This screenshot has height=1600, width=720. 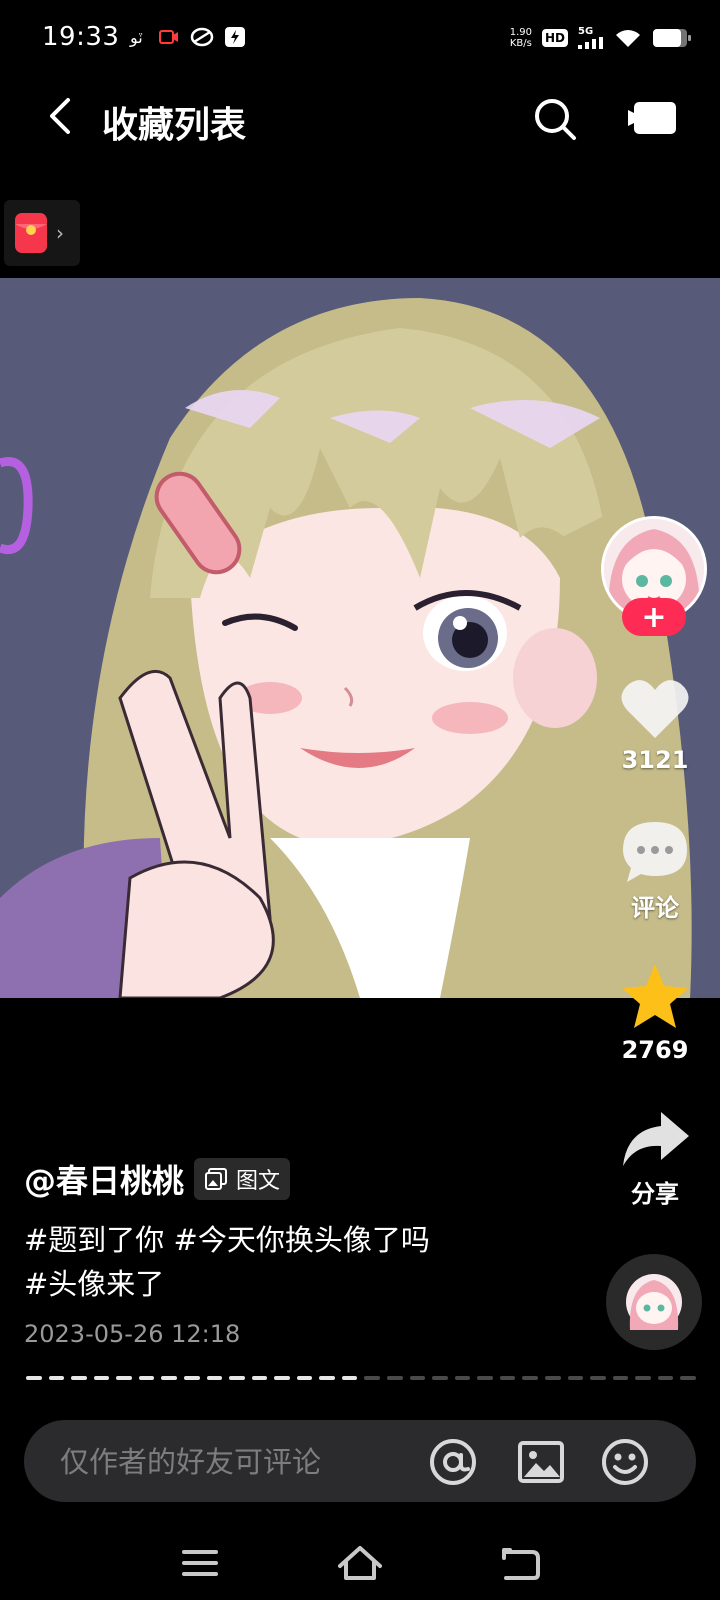 I want to click on comment-label: 评论, so click(x=655, y=908).